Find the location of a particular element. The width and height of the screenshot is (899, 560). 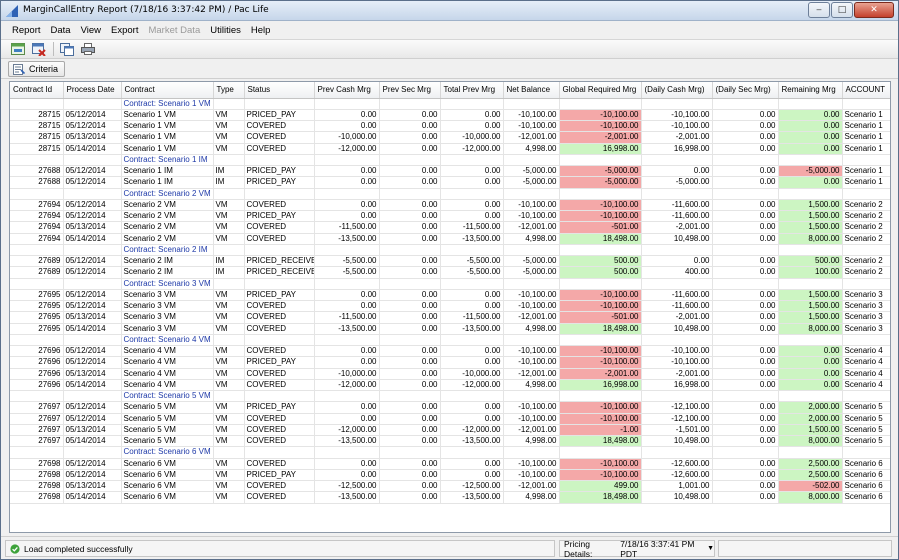

cell-global-required-mrg: 18,498.00 is located at coordinates (600, 329).